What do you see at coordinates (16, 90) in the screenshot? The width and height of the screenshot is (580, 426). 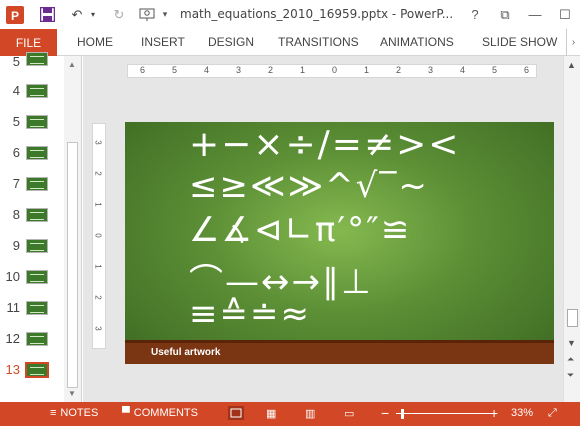 I see `thumbnail-number: 4` at bounding box center [16, 90].